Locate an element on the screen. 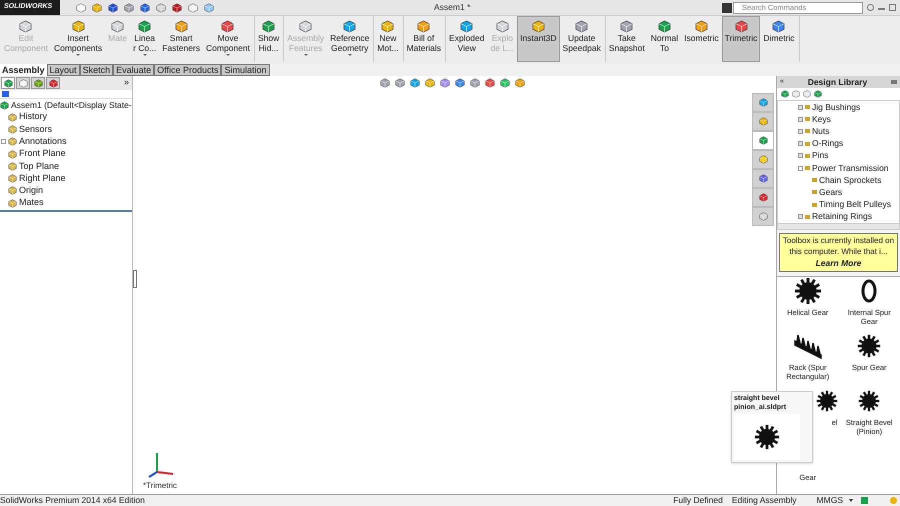  ribbon-button: Insert Components is located at coordinates (78, 39).